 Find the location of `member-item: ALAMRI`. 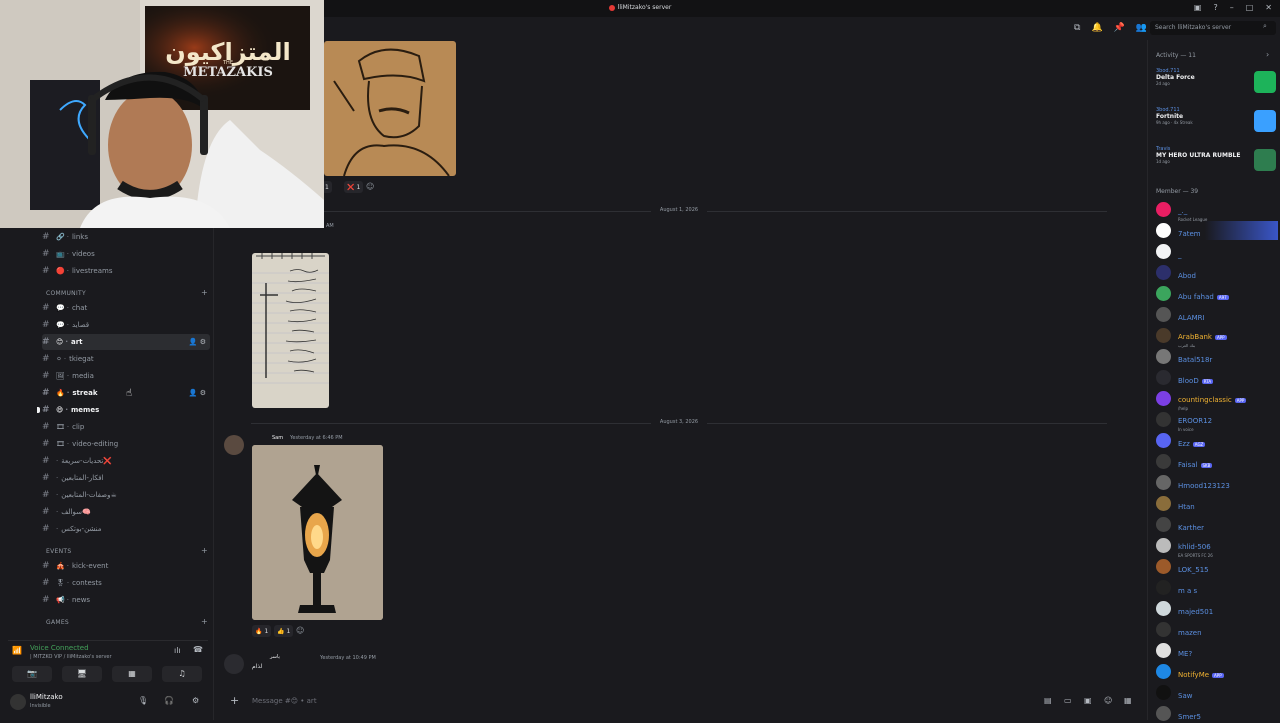

member-item: ALAMRI is located at coordinates (1217, 314).